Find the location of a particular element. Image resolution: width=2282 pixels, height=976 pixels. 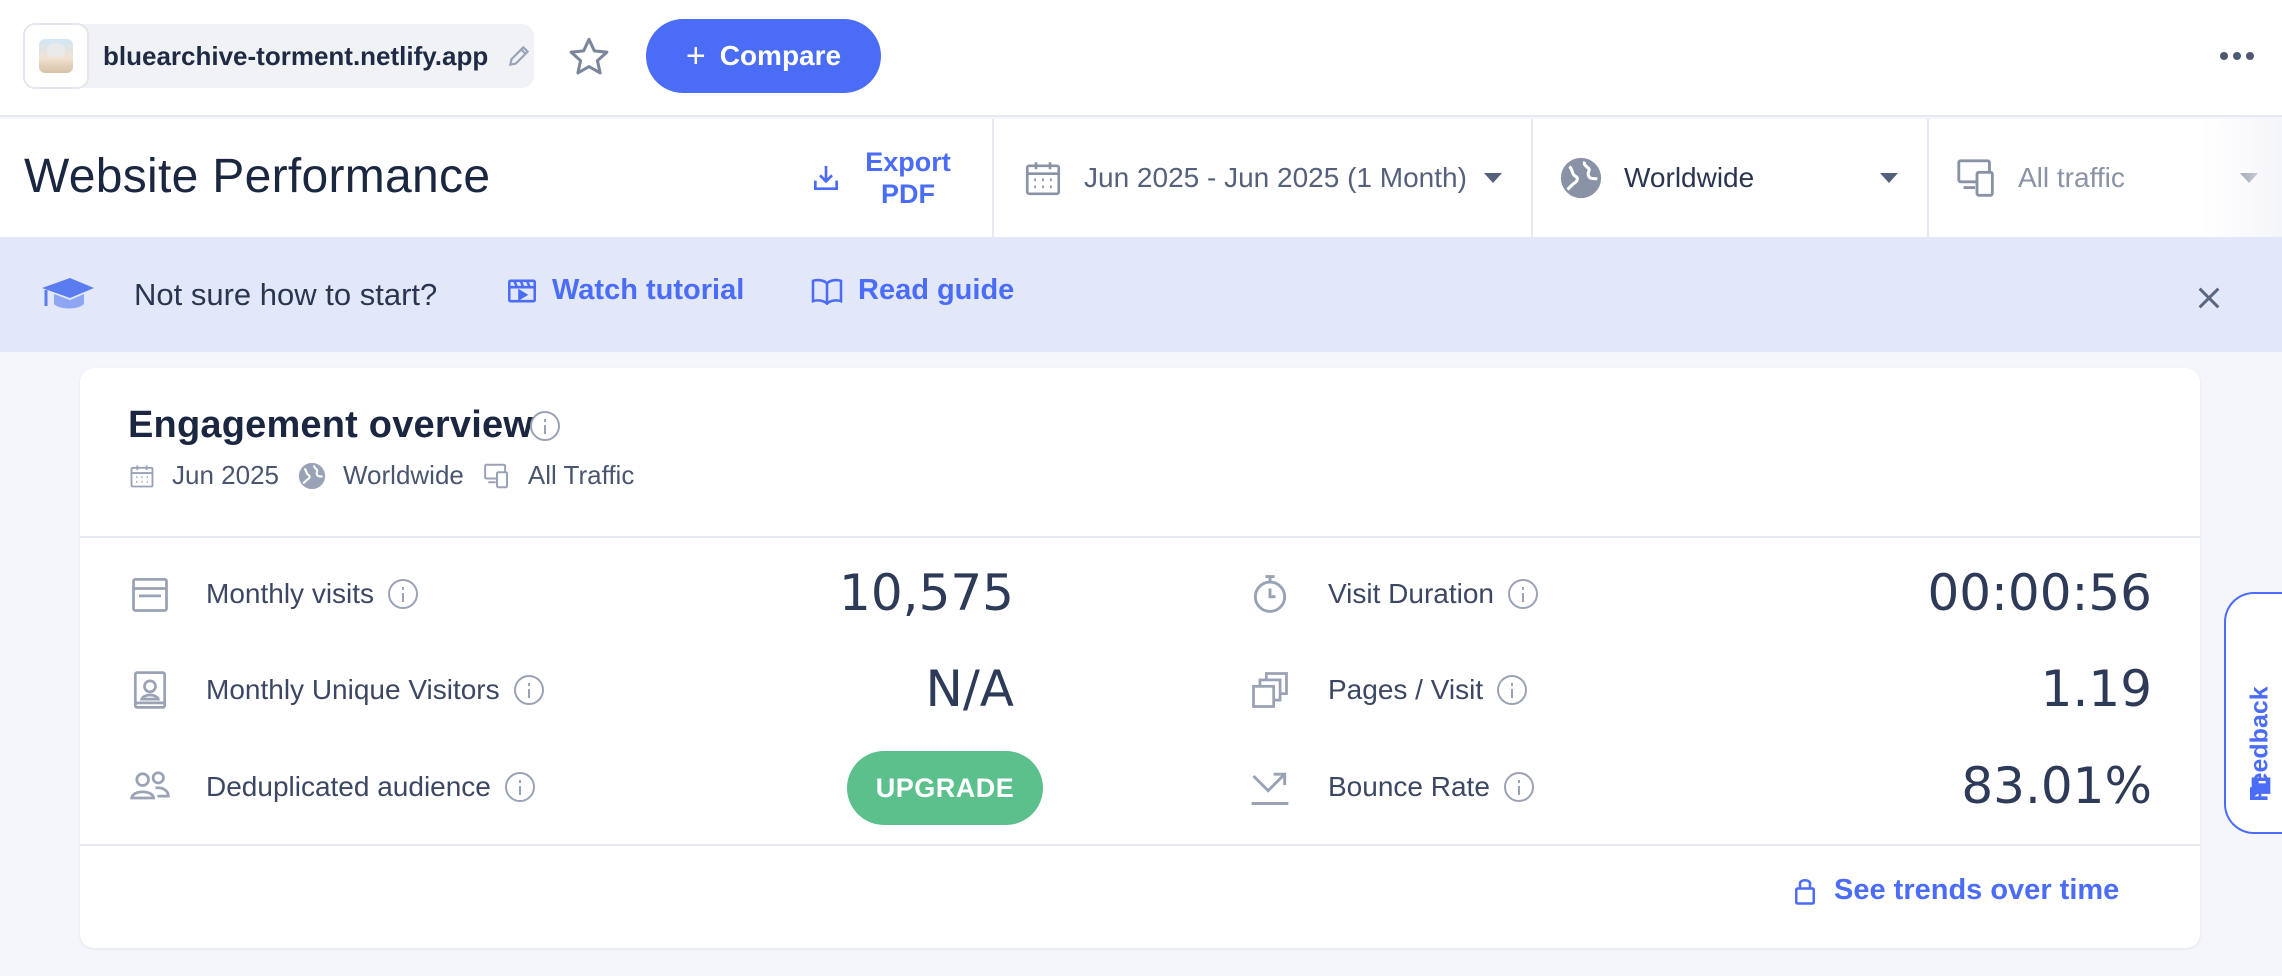

pages-icon is located at coordinates (1270, 690).